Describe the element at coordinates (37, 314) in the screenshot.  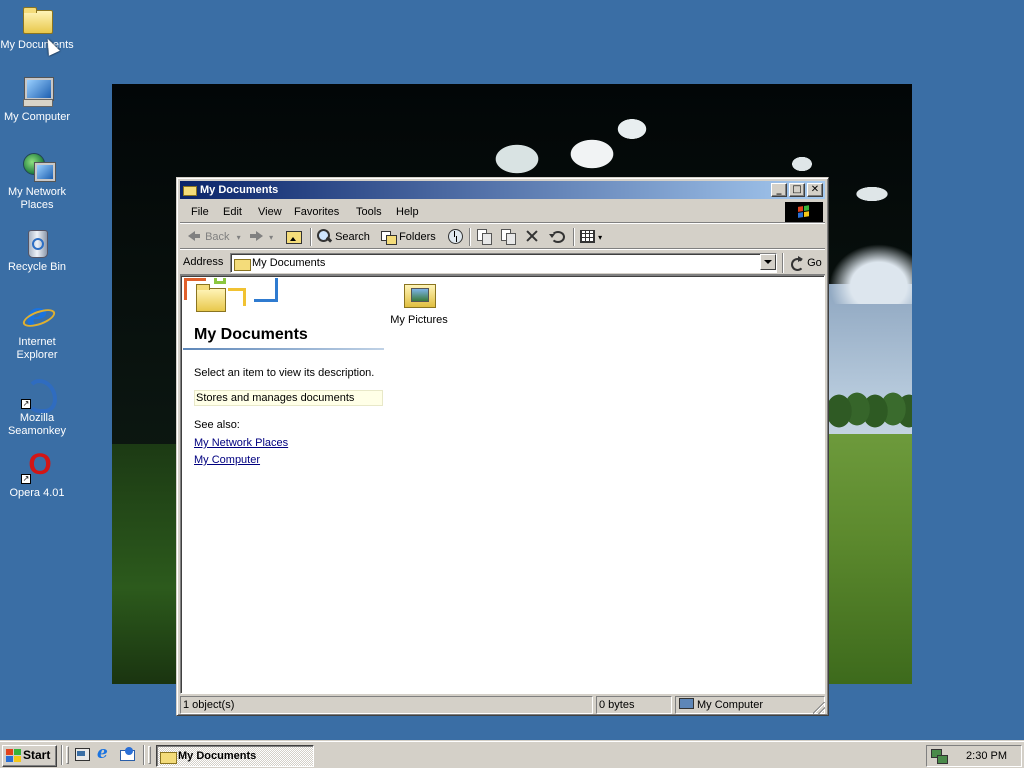
I see `internet-explorer-icon` at that location.